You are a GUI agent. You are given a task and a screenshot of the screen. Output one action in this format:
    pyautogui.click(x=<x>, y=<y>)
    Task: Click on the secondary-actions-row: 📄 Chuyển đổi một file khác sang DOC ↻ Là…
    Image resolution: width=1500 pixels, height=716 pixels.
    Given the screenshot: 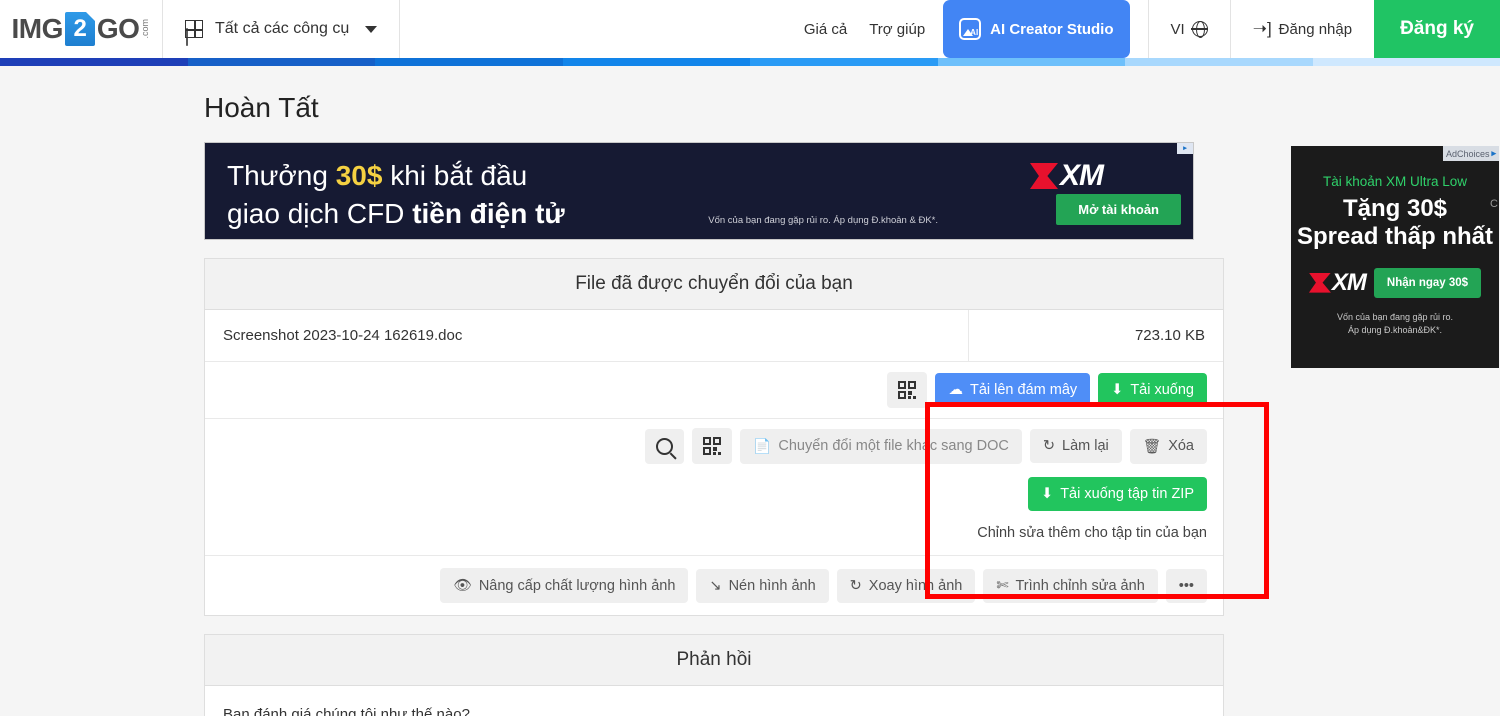 What is the action you would take?
    pyautogui.click(x=714, y=446)
    